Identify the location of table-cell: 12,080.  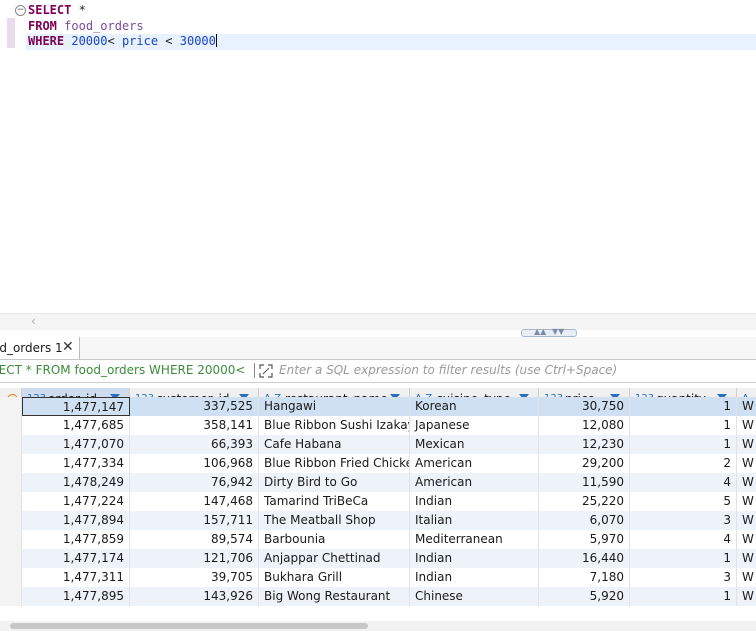
(584, 425).